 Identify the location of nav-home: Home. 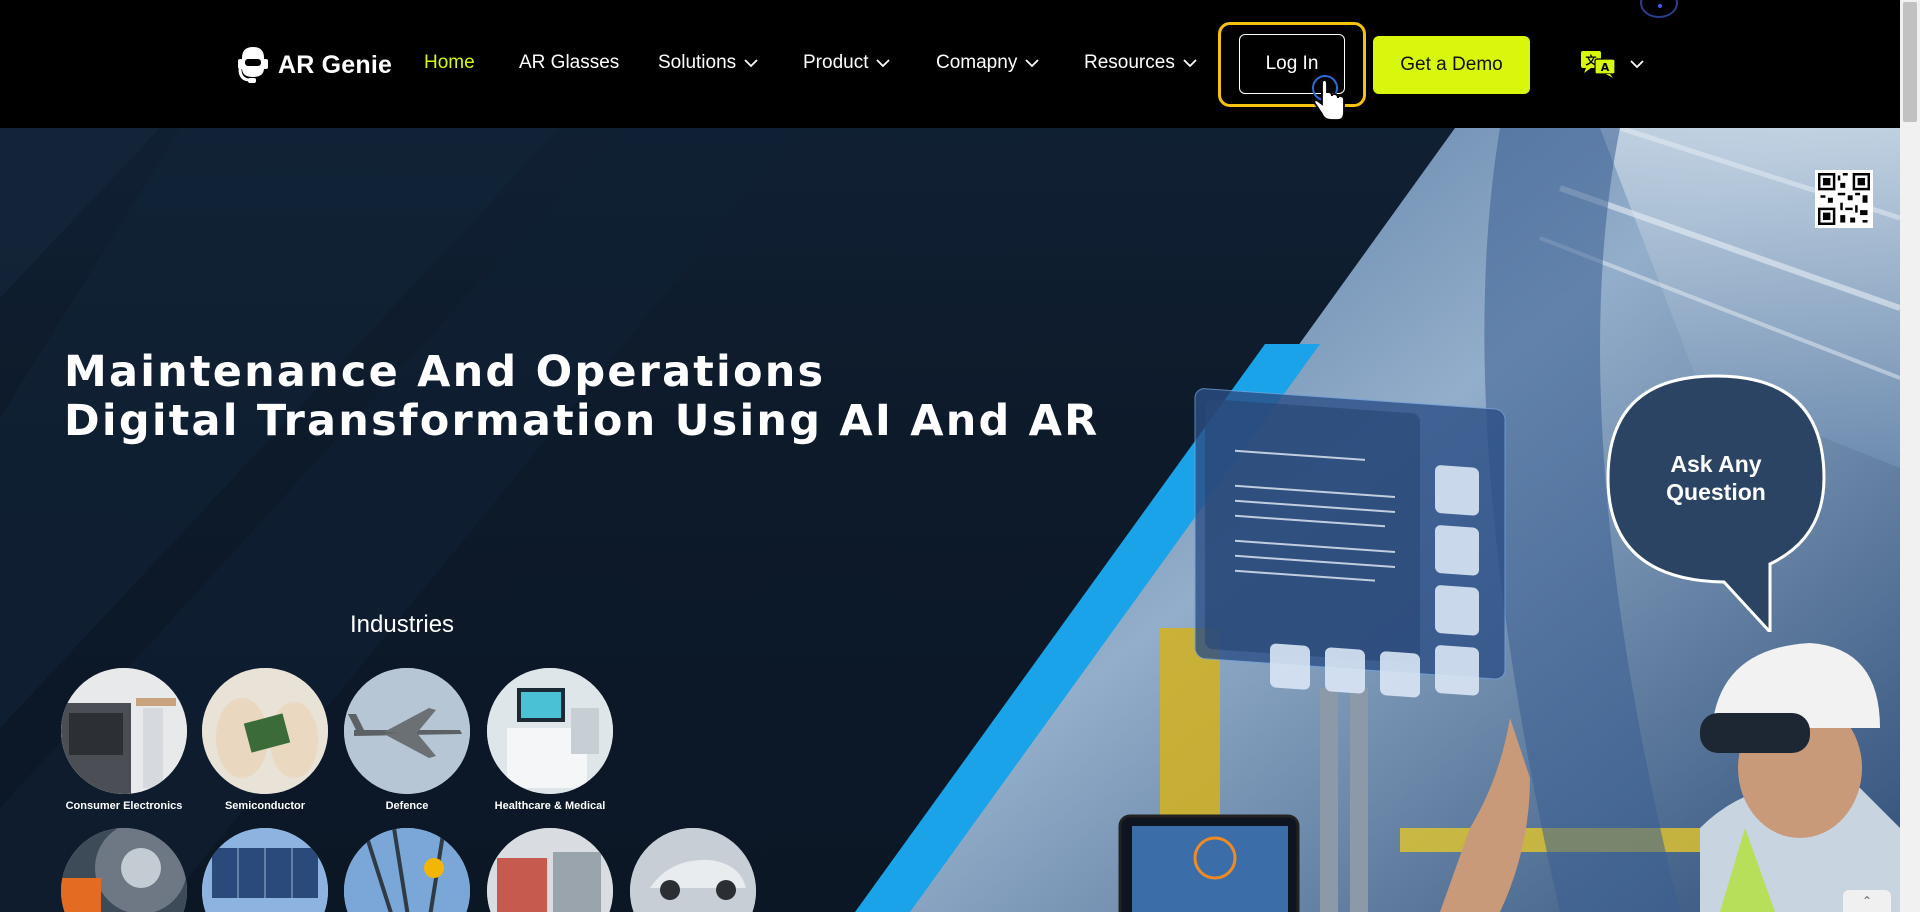
(449, 63).